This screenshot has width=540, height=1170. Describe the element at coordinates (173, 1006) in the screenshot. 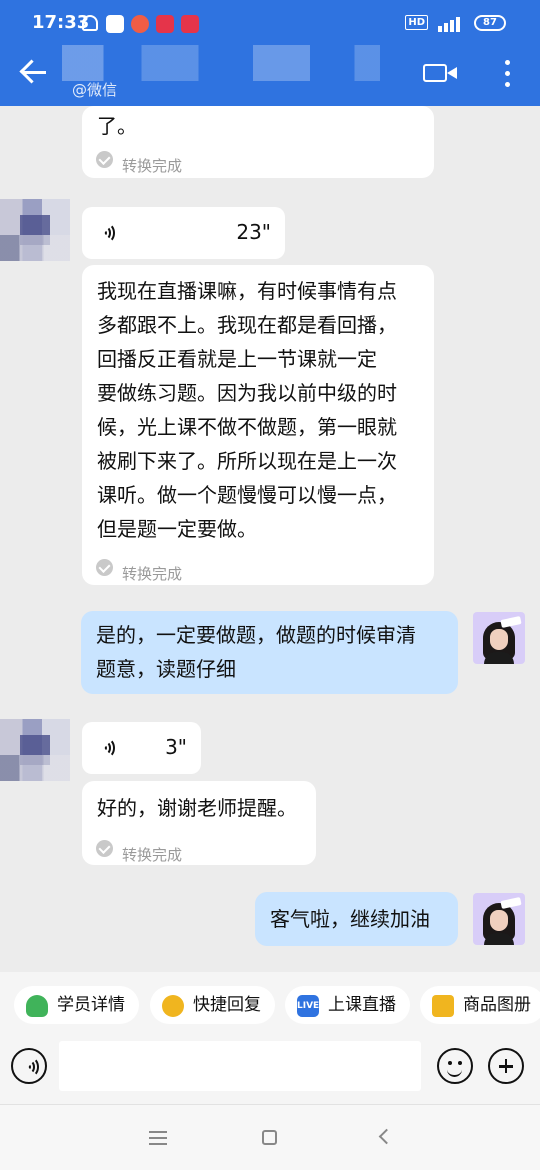

I see `quick-reply-icon` at that location.